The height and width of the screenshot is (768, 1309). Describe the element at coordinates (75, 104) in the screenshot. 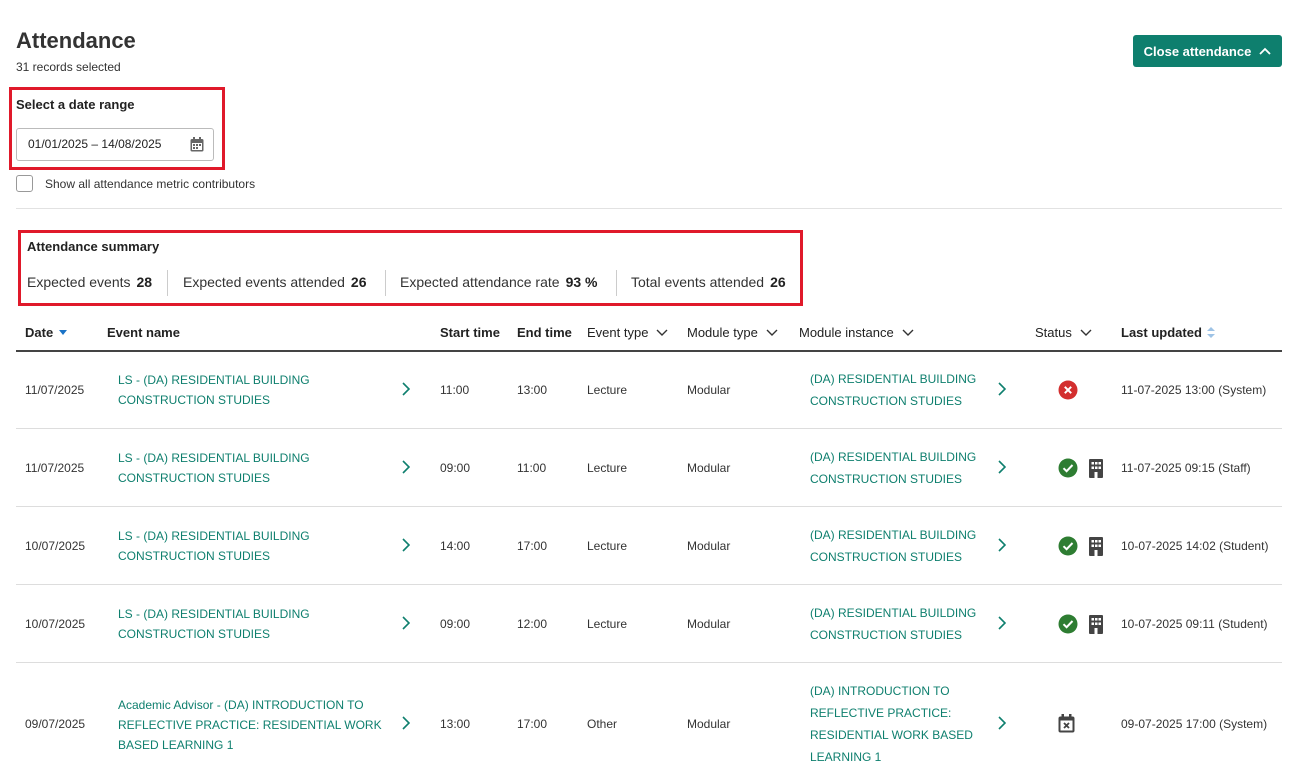

I see `date-range-label: Select a date range` at that location.